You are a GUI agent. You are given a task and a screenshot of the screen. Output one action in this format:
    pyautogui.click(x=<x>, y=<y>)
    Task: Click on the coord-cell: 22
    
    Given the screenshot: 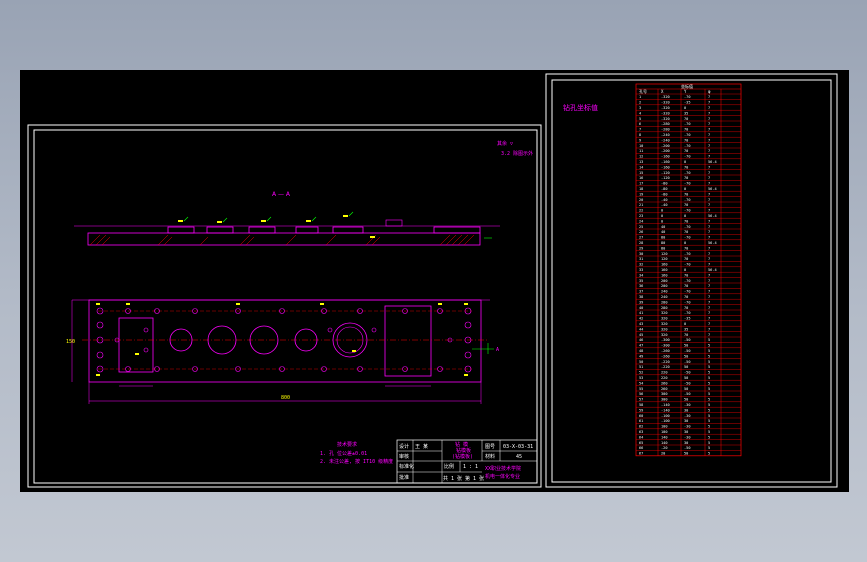 What is the action you would take?
    pyautogui.click(x=641, y=211)
    